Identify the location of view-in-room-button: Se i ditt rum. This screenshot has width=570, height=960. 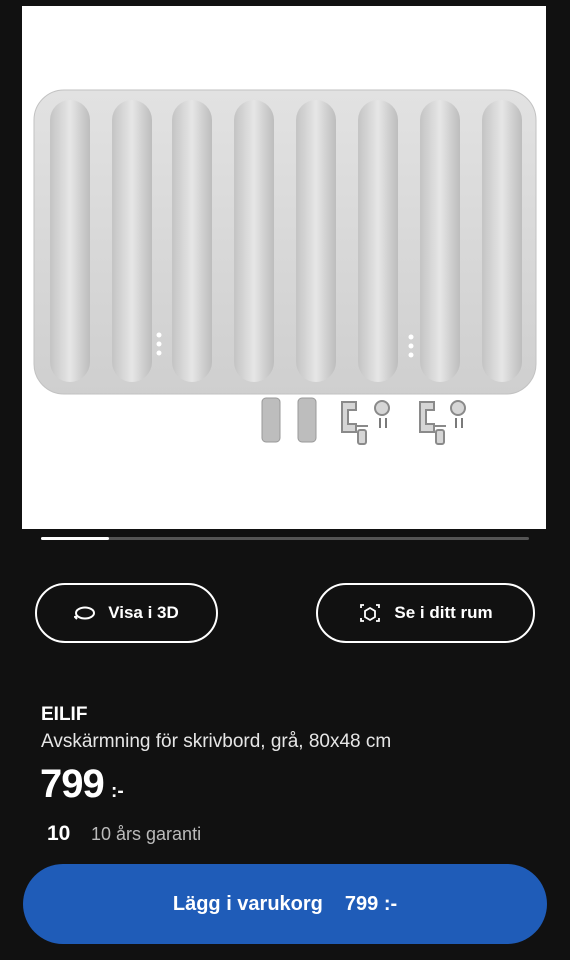
(425, 613).